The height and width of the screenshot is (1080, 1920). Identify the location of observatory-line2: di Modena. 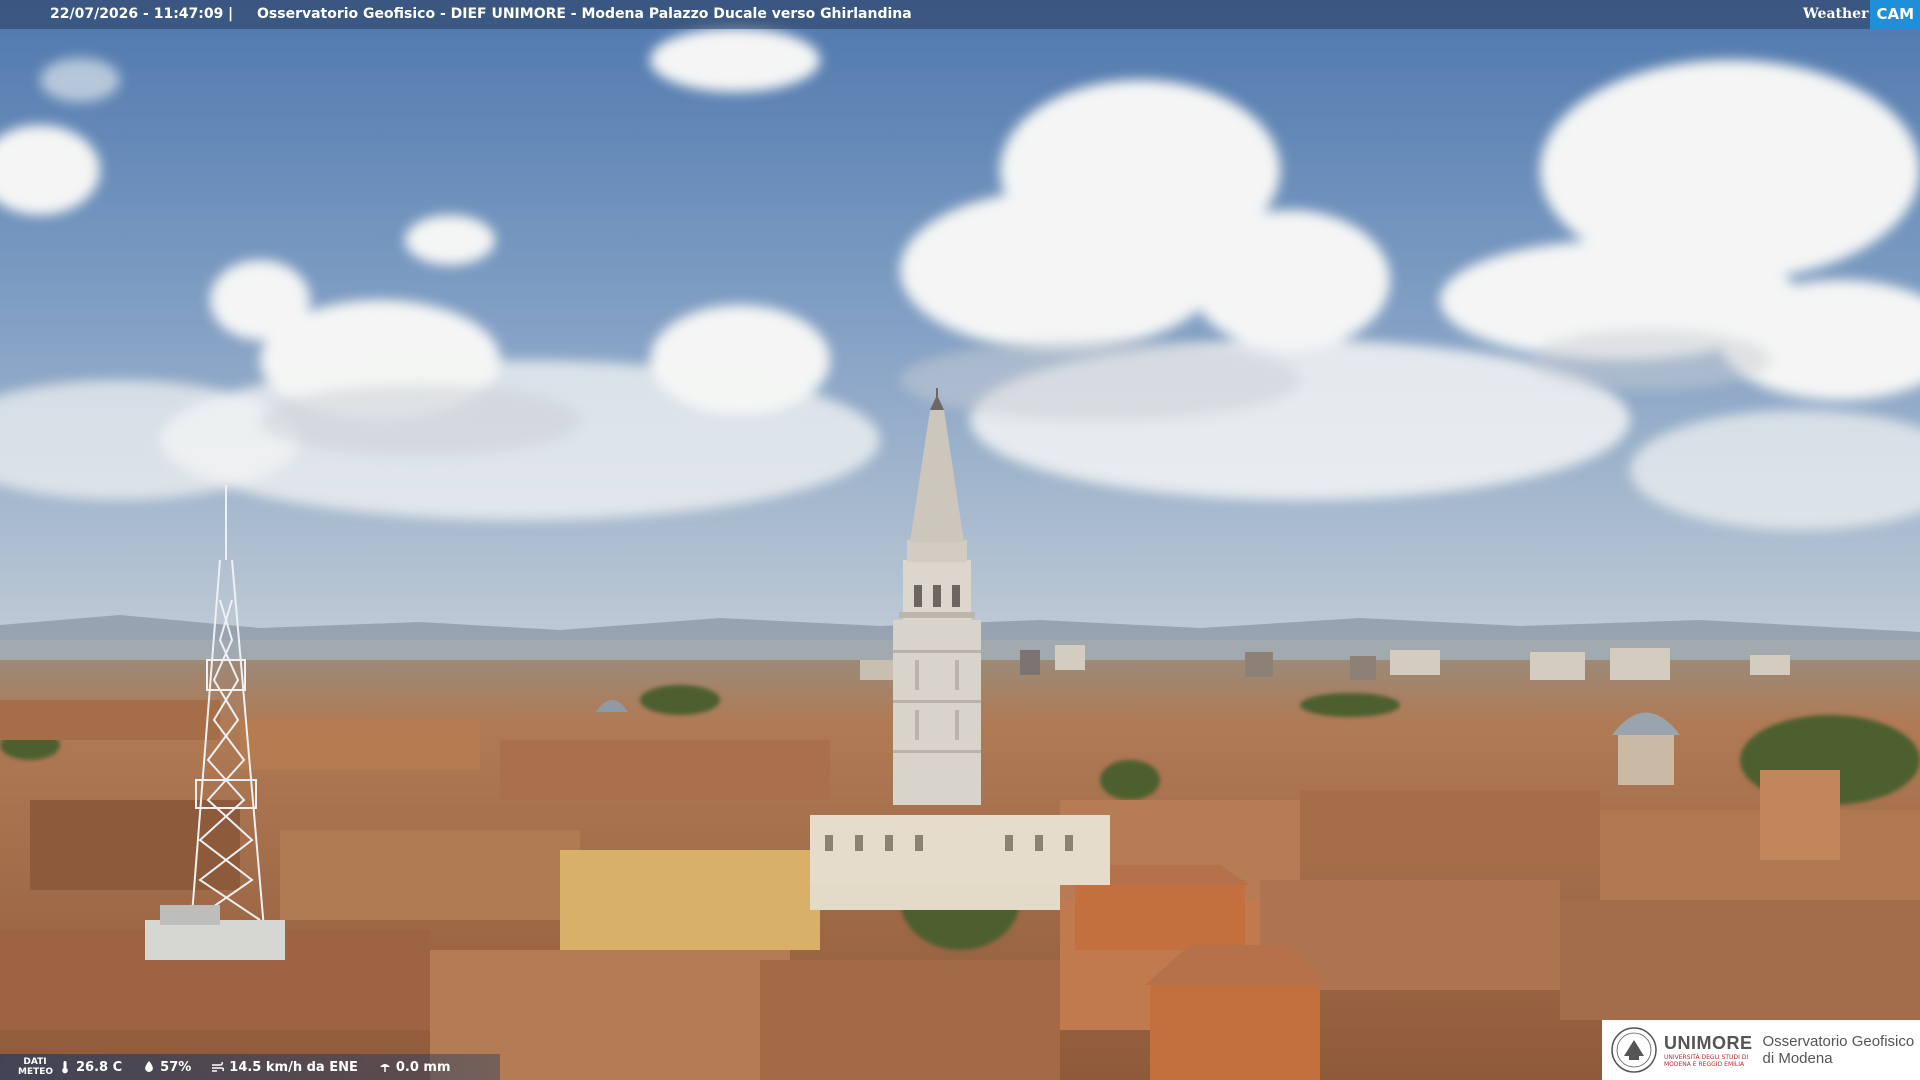
(1797, 1058).